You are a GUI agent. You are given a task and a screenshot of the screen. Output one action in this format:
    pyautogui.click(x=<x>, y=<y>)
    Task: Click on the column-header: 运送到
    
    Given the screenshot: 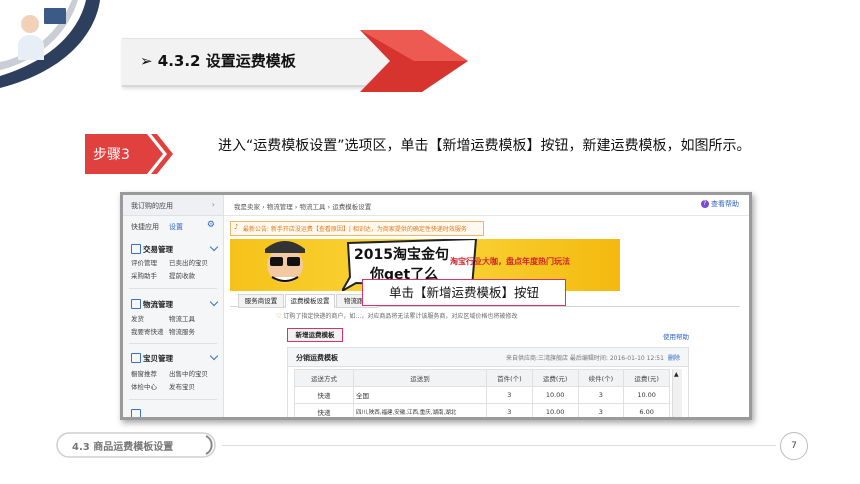 What is the action you would take?
    pyautogui.click(x=420, y=378)
    